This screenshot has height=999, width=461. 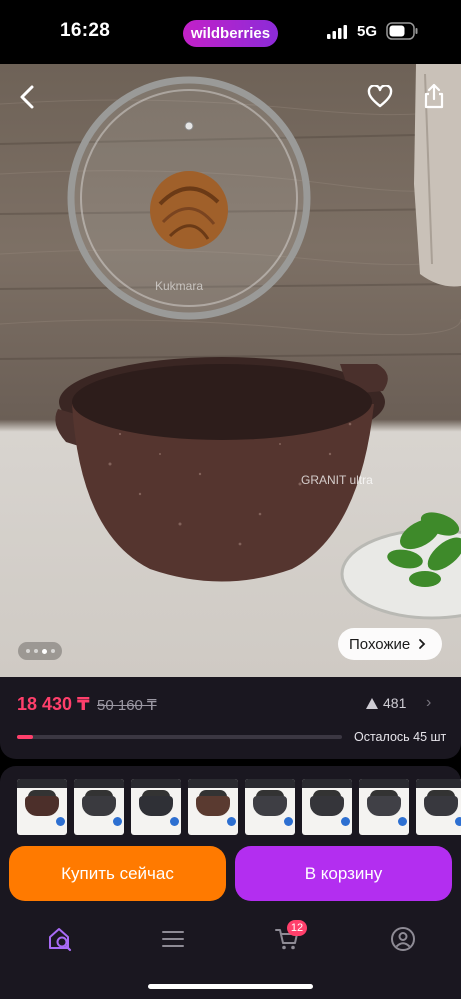 What do you see at coordinates (337, 480) in the screenshot?
I see `pot-label: GRANIT ultra` at bounding box center [337, 480].